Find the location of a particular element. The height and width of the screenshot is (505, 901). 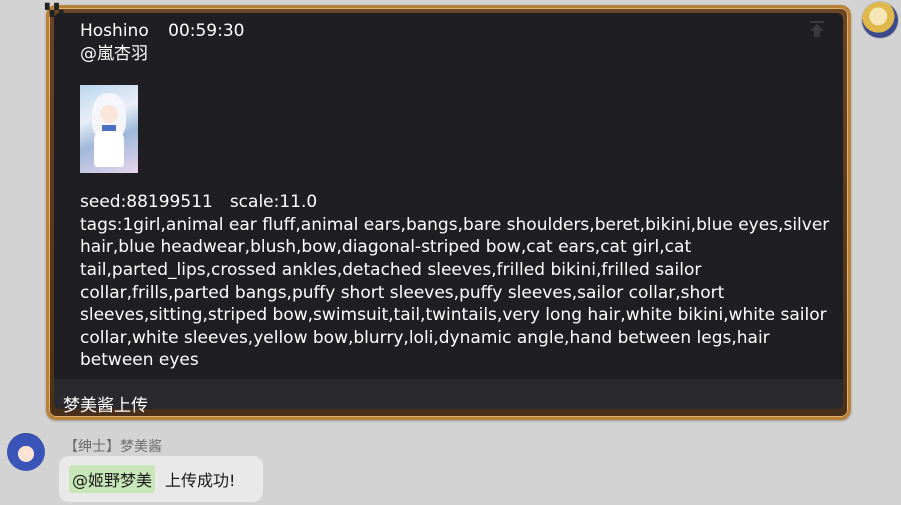

message-header: Hoshino 00:59:30 is located at coordinates (455, 31).